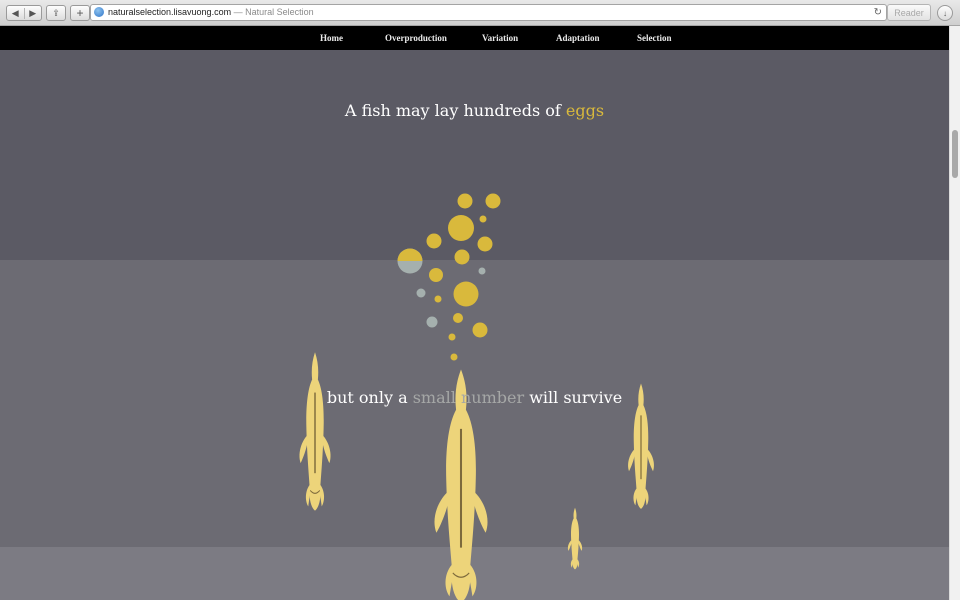 Image resolution: width=960 pixels, height=600 pixels. Describe the element at coordinates (315, 431) in the screenshot. I see `fish-left` at that location.